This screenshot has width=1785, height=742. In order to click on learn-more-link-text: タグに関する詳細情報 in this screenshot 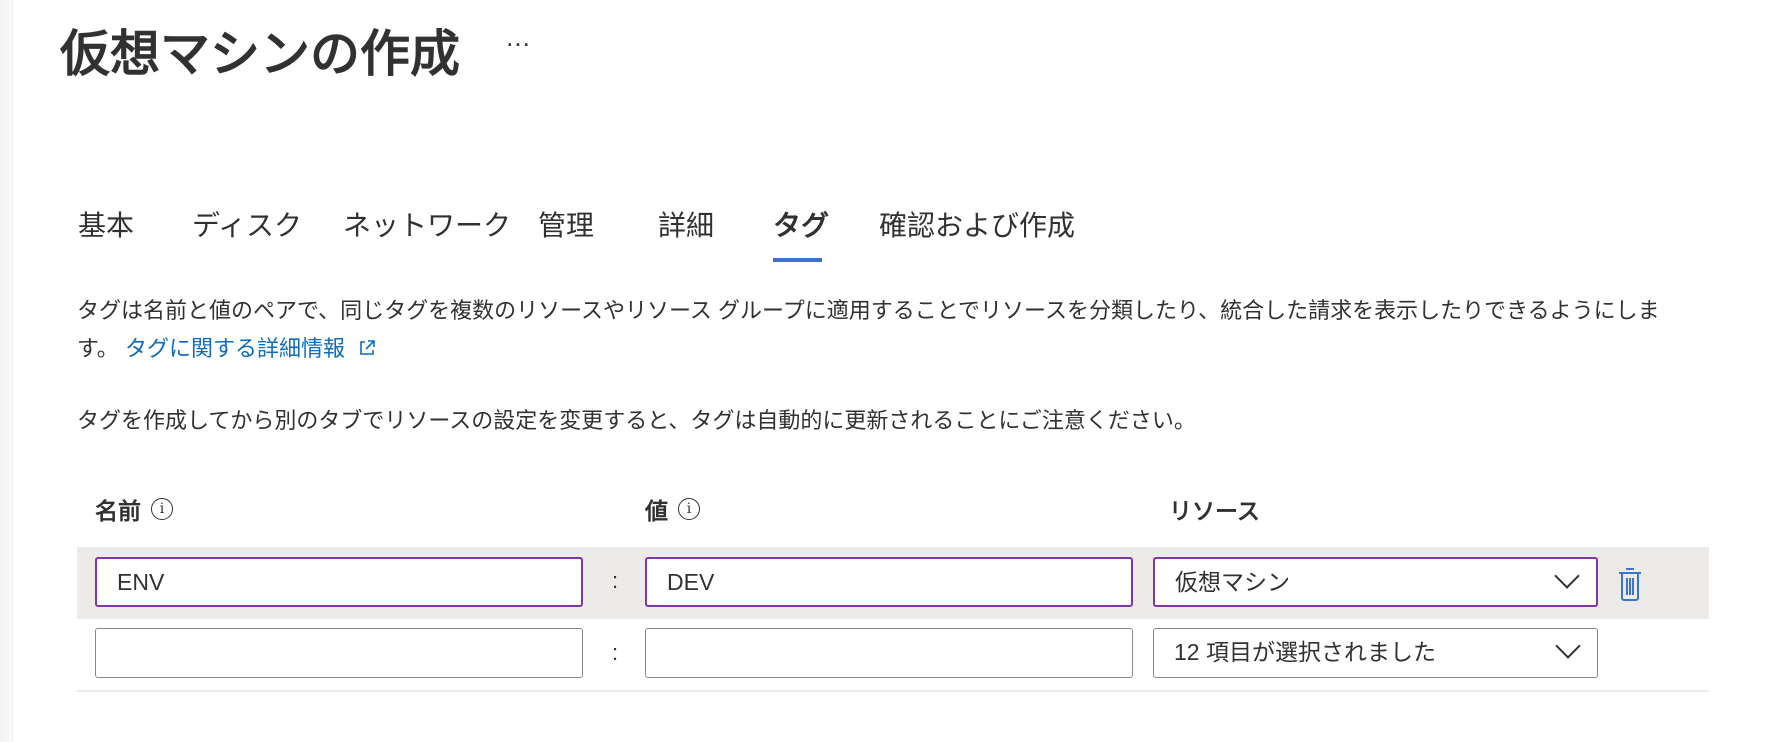, I will do `click(234, 348)`.